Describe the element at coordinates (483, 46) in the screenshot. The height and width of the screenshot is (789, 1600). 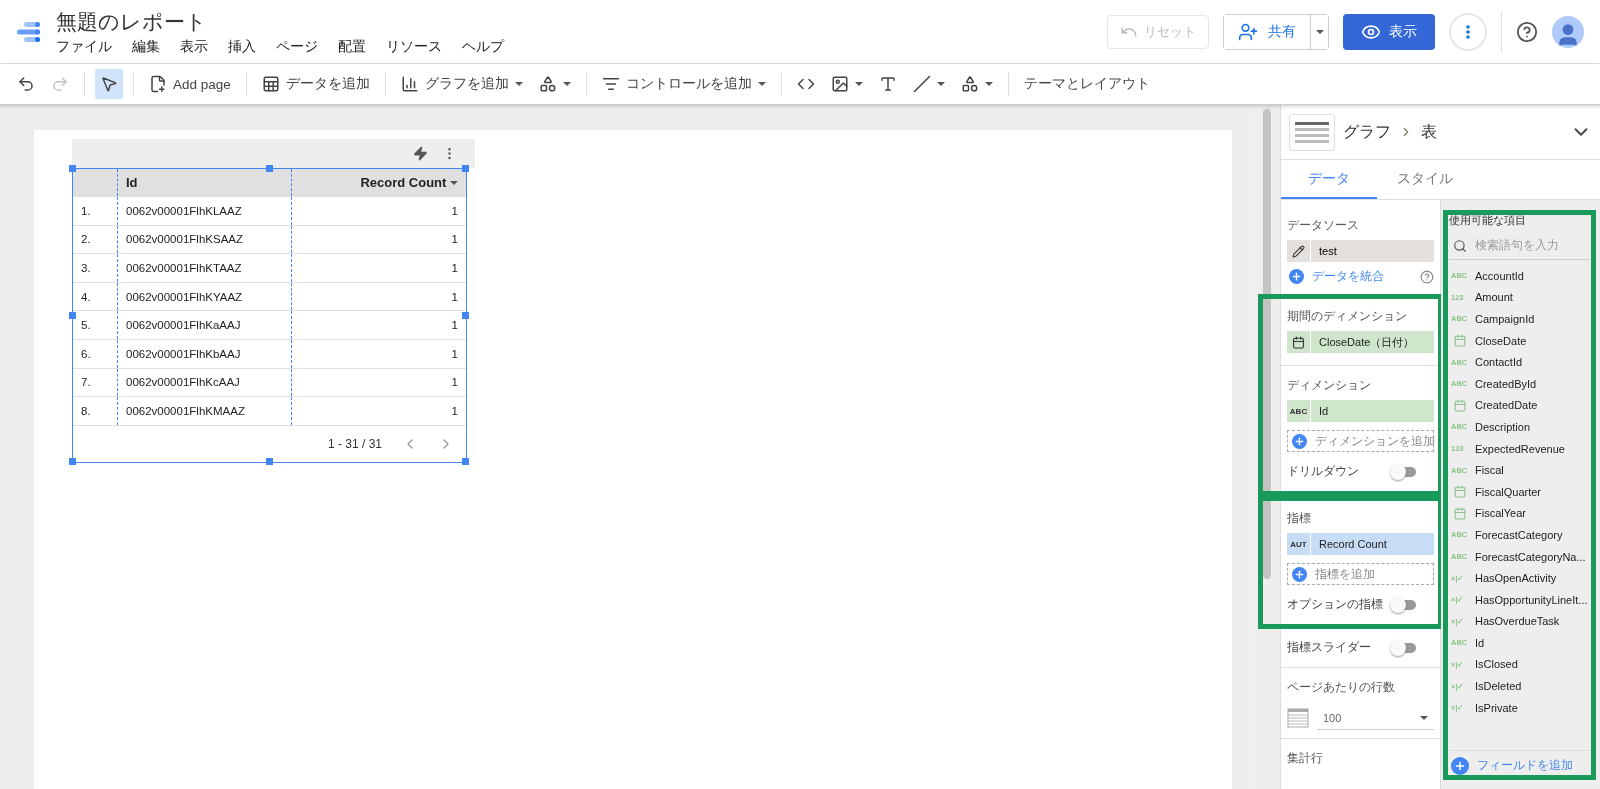
I see `menu-item: ヘルプ` at that location.